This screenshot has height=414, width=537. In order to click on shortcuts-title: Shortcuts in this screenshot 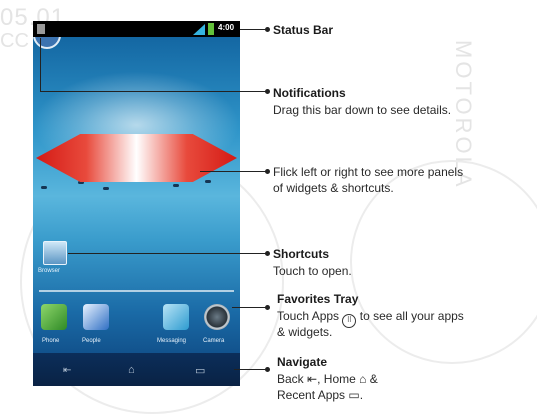, I will do `click(301, 254)`.